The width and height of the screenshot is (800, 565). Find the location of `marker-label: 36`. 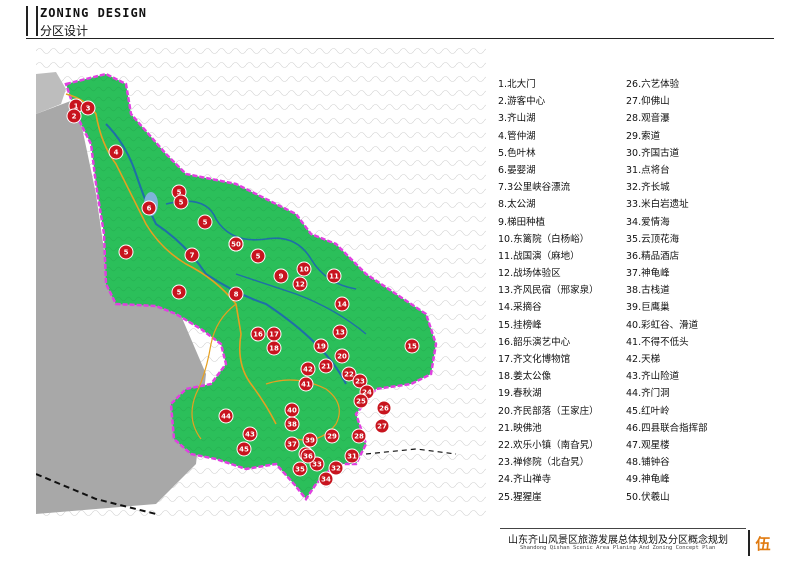

marker-label: 36 is located at coordinates (308, 457).